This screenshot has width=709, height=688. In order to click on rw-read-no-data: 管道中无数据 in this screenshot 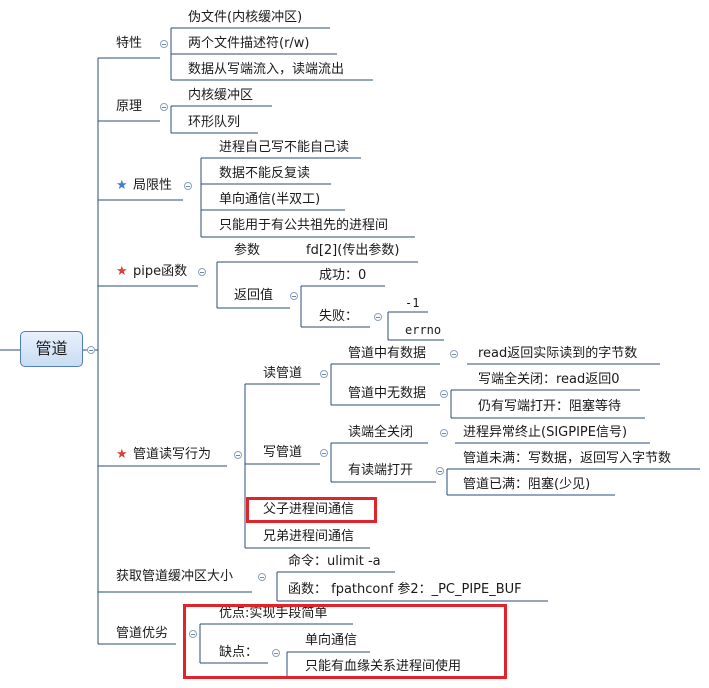, I will do `click(387, 394)`.